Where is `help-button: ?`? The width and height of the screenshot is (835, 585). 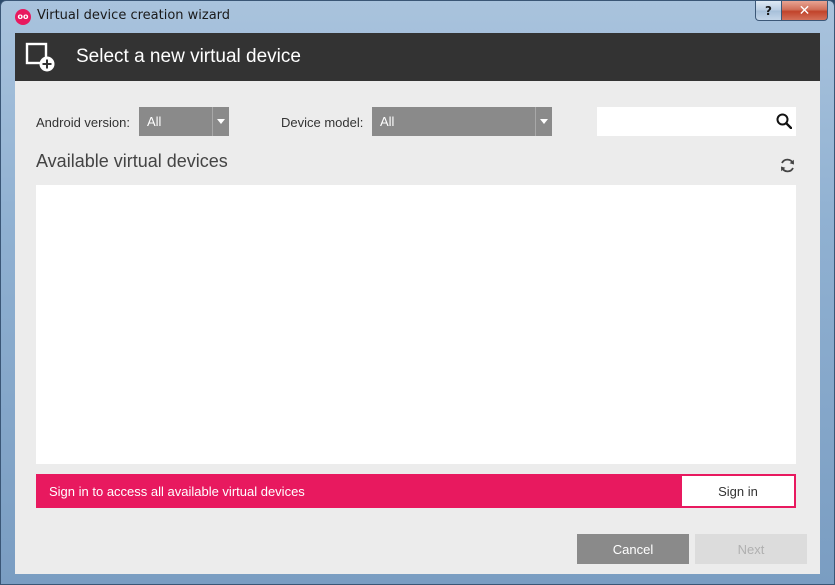
help-button: ? is located at coordinates (768, 11).